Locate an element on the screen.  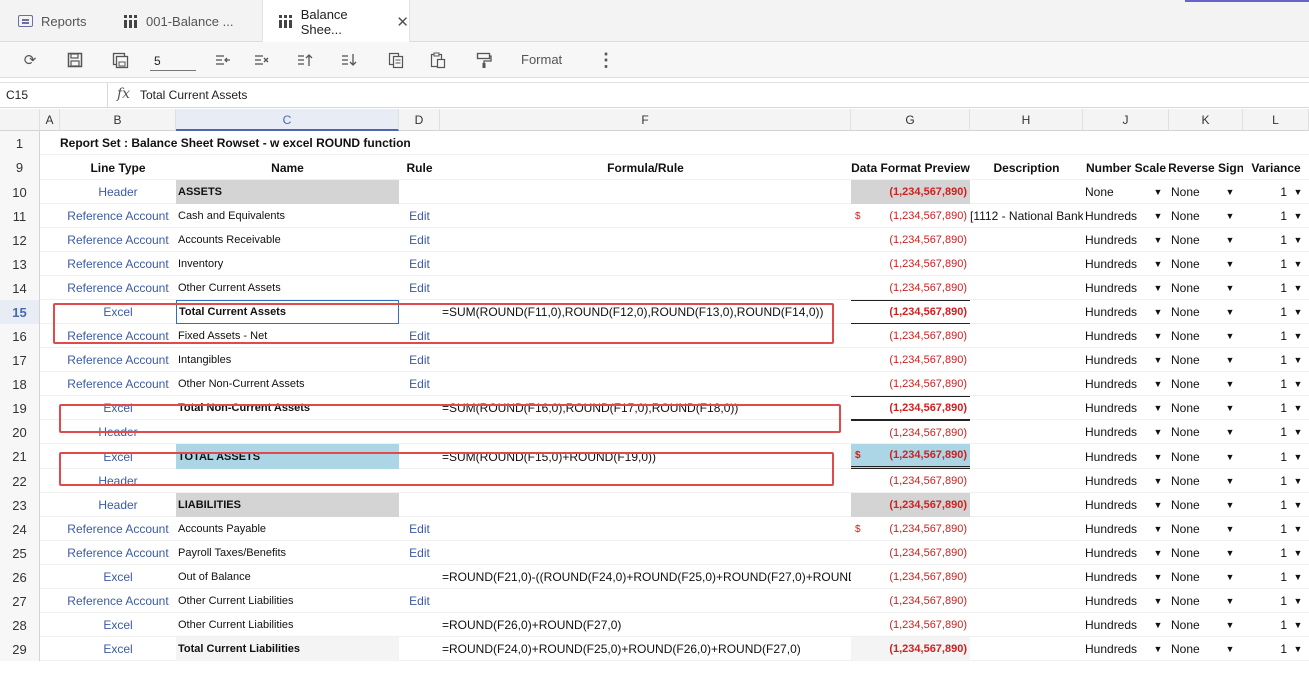
name-cell: Accounts Receivable is located at coordinates (287, 240).